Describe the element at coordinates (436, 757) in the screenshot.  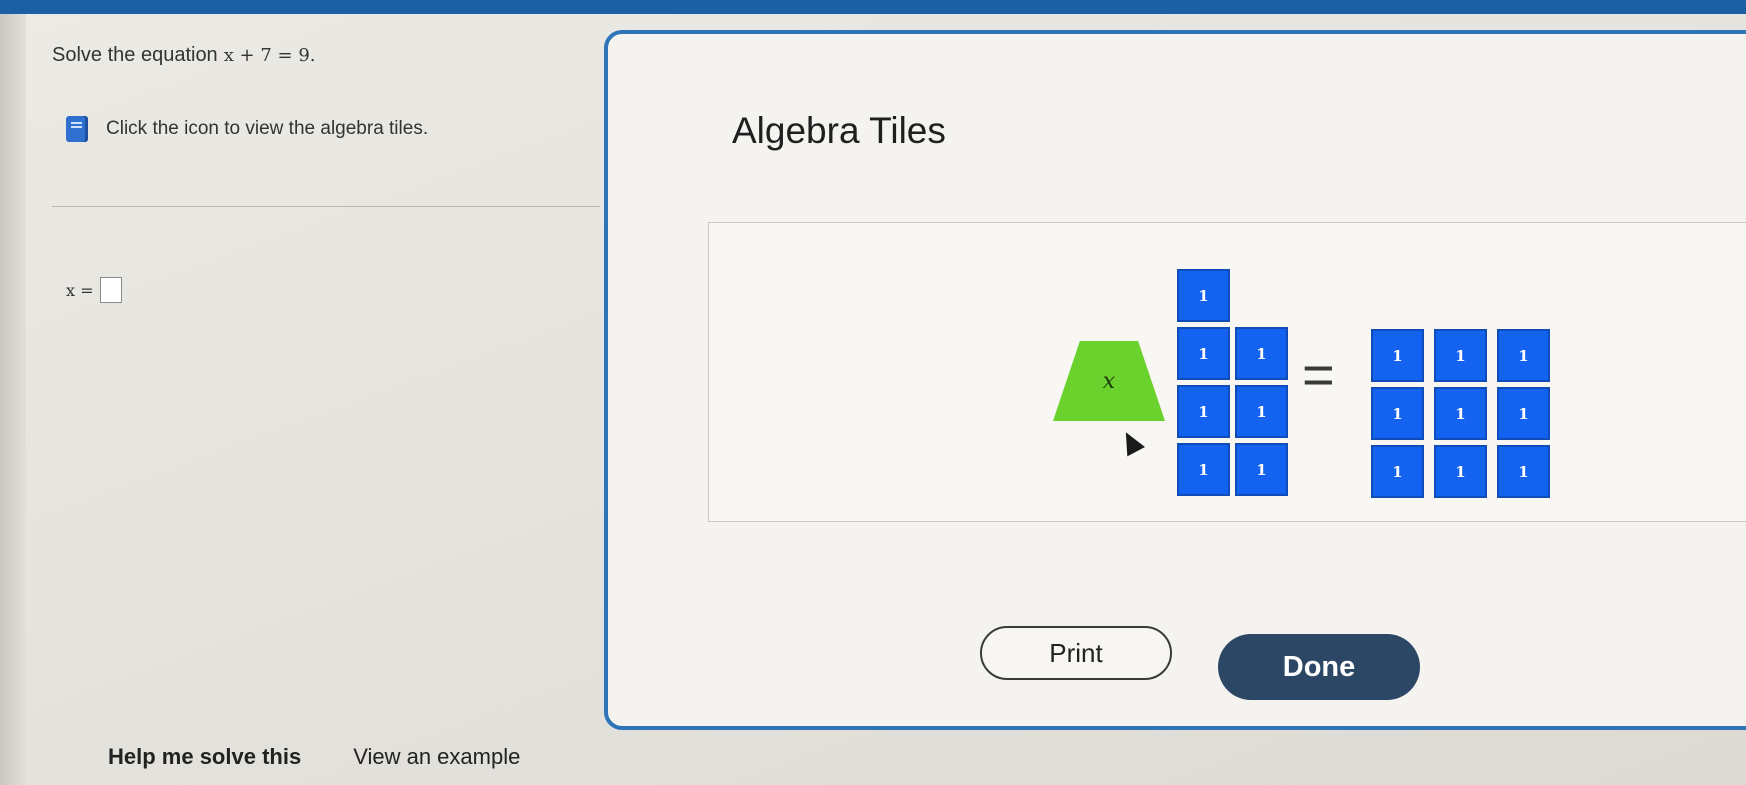
I see `view-example-link: View an example` at that location.